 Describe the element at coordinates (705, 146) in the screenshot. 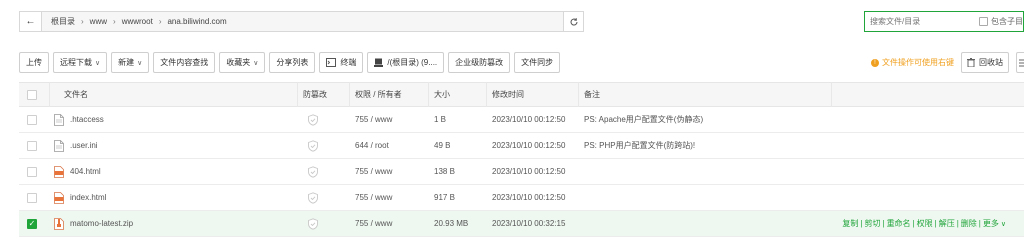

I see `note-cell: PS: PHP用户配置文件(防跨站)!` at that location.